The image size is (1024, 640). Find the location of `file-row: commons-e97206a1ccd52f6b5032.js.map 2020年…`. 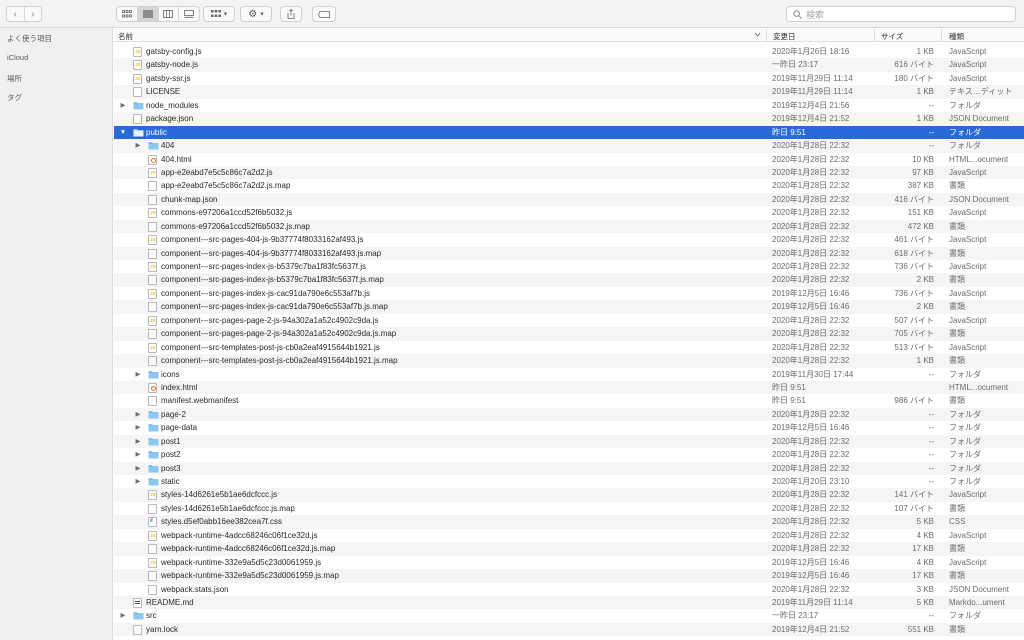

file-row: commons-e97206a1ccd52f6b5032.js.map 2020年… is located at coordinates (569, 226).